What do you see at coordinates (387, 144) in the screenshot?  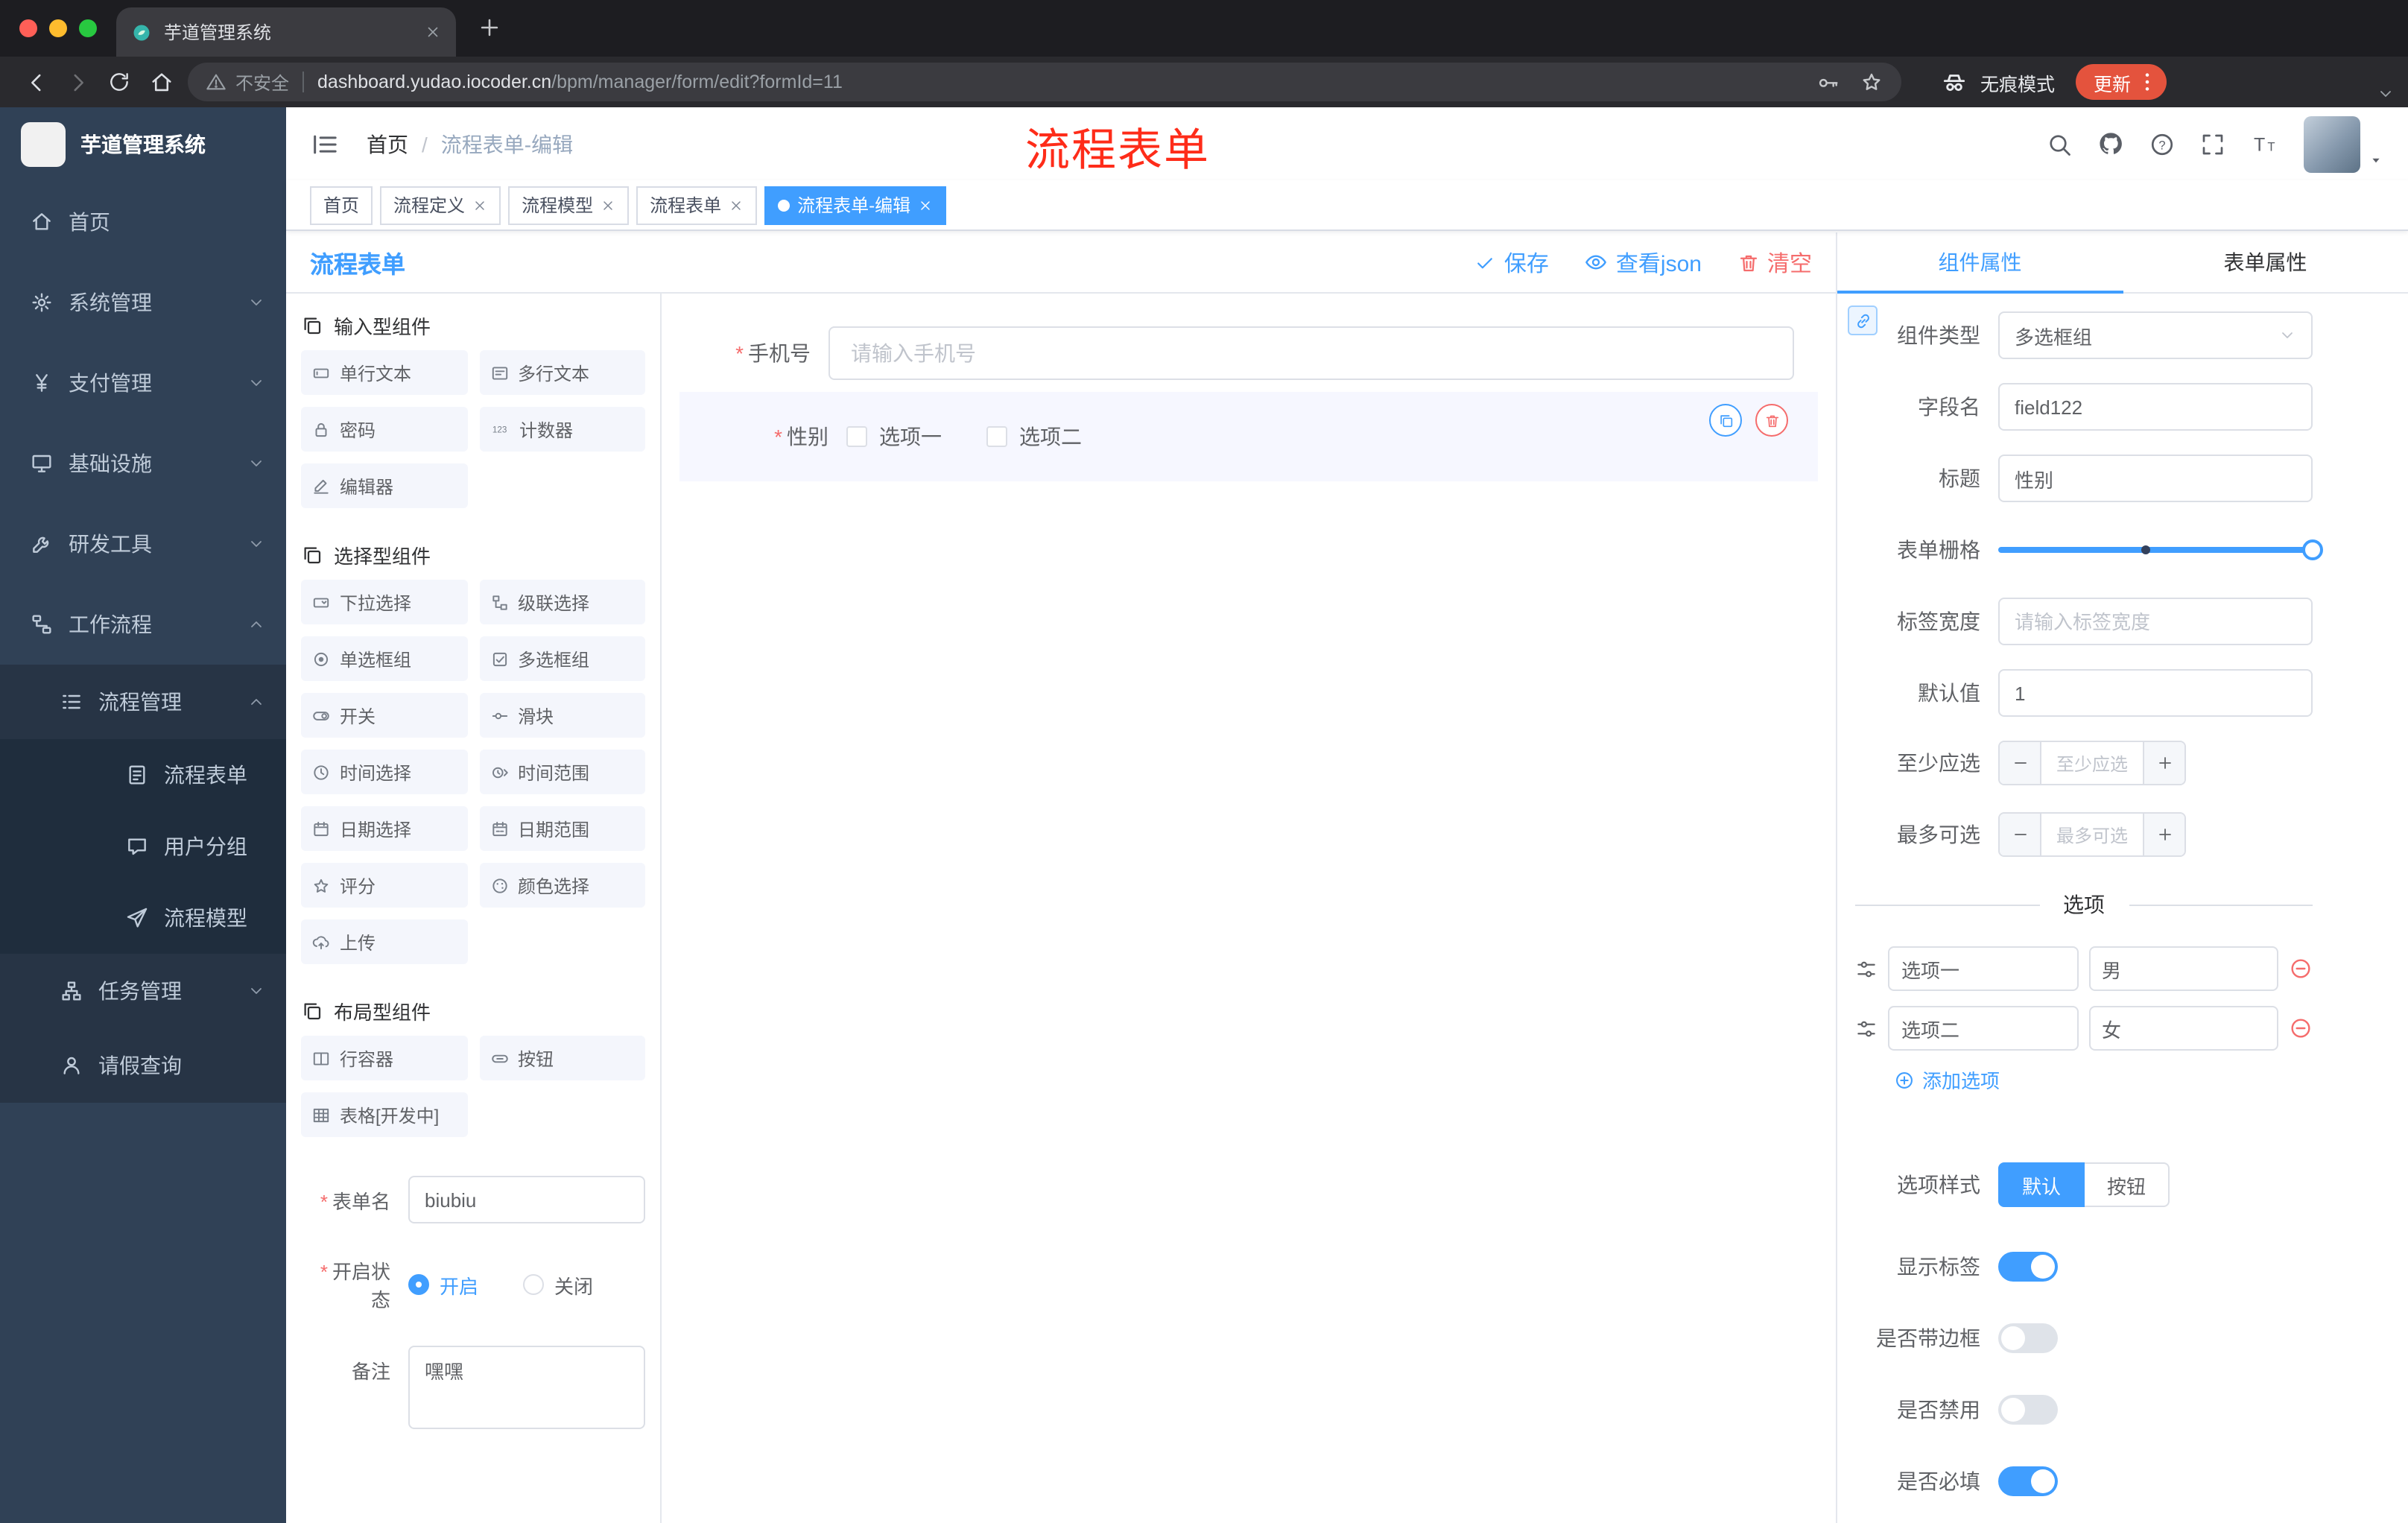 I see `breadcrumb-home: 首页` at bounding box center [387, 144].